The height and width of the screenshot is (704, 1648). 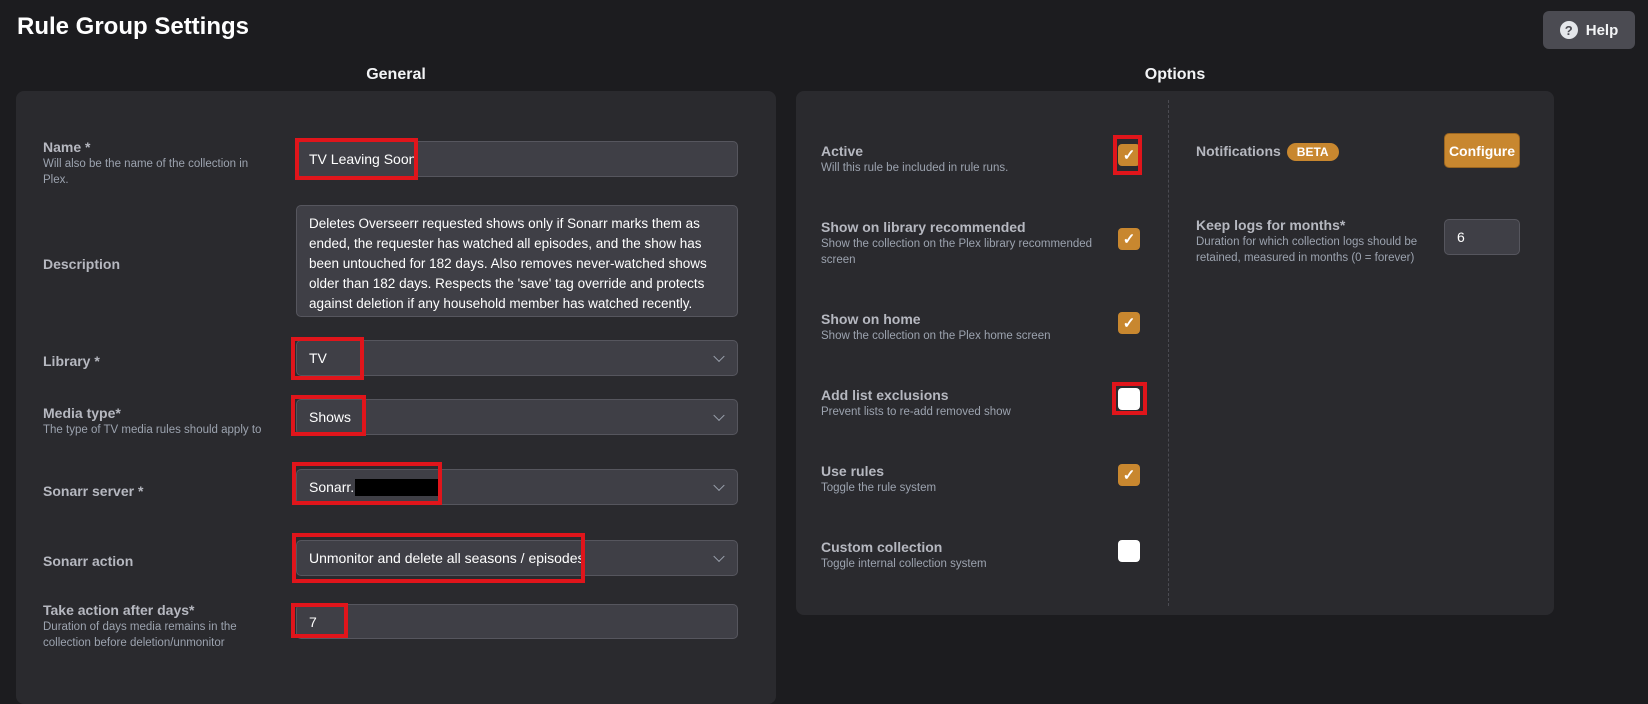 What do you see at coordinates (1129, 551) in the screenshot?
I see `custom-collection-checkbox` at bounding box center [1129, 551].